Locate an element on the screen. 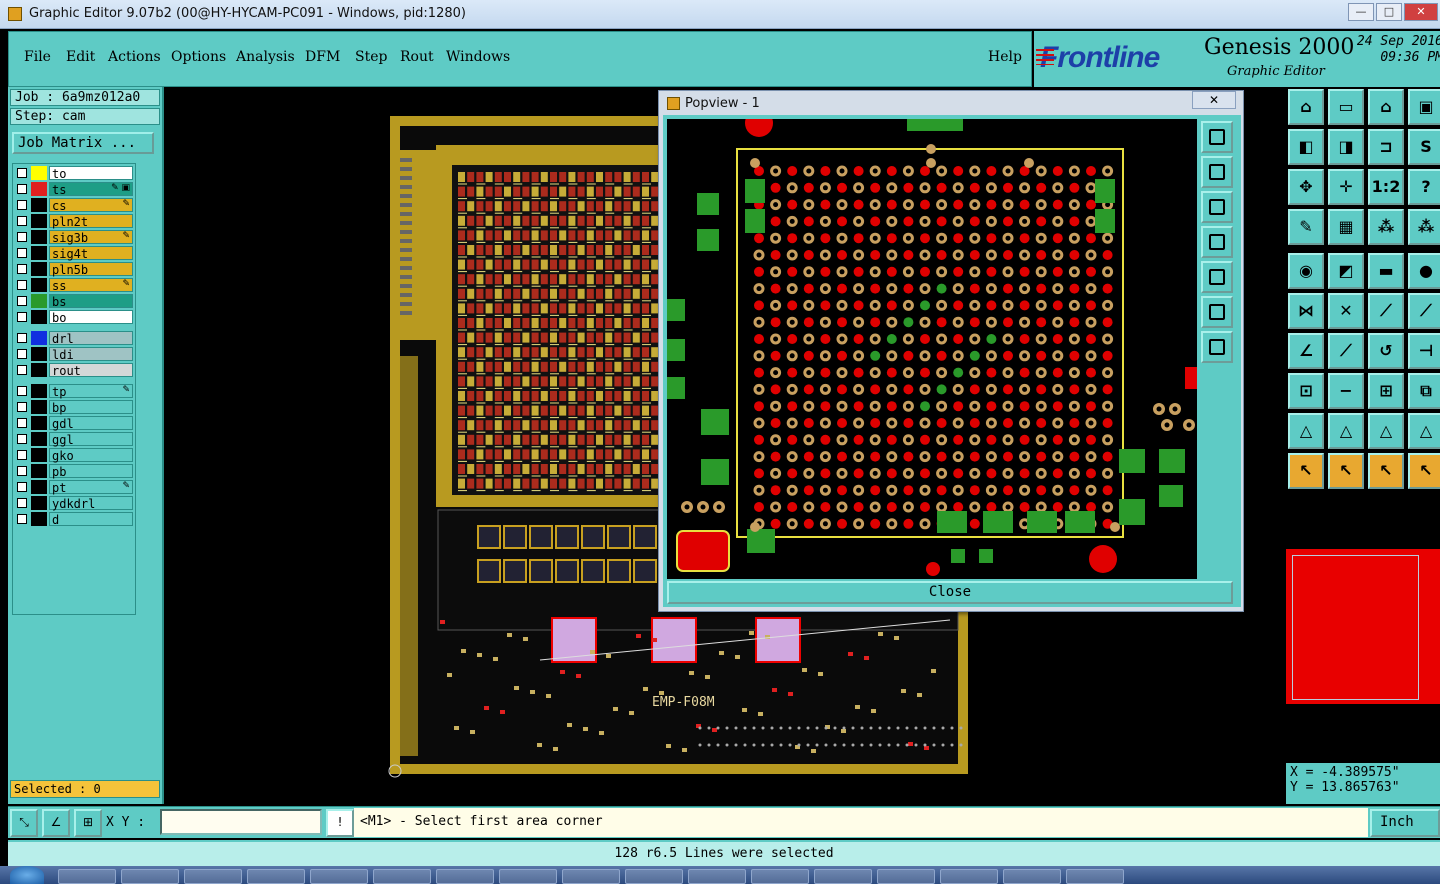 This screenshot has width=1440, height=884. layer-row-to: to is located at coordinates (74, 173).